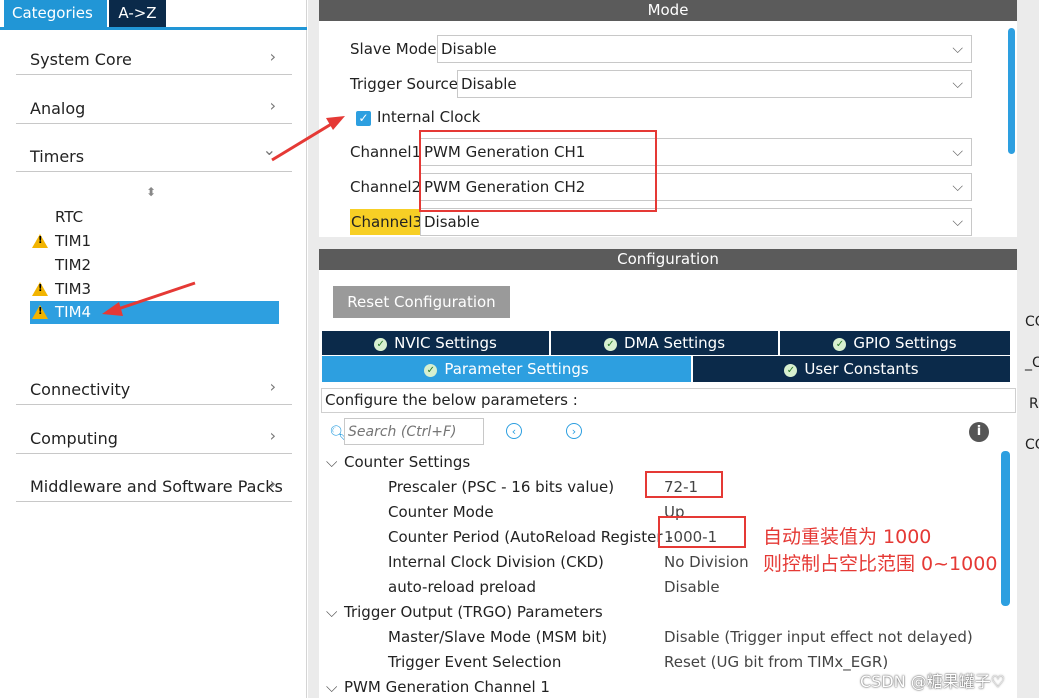 This screenshot has height=698, width=1039. What do you see at coordinates (308, 139) in the screenshot?
I see `arrow-to-internal-clock` at bounding box center [308, 139].